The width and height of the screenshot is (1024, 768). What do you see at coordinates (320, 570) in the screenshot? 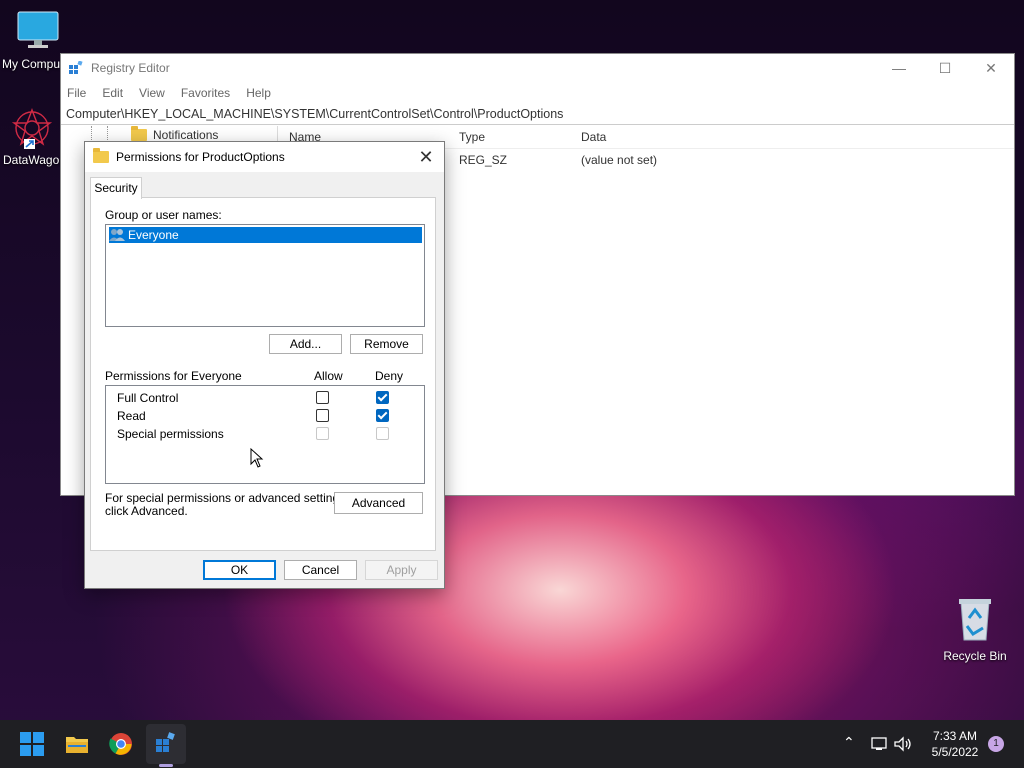
I see `cancel-button: Cancel` at bounding box center [320, 570].